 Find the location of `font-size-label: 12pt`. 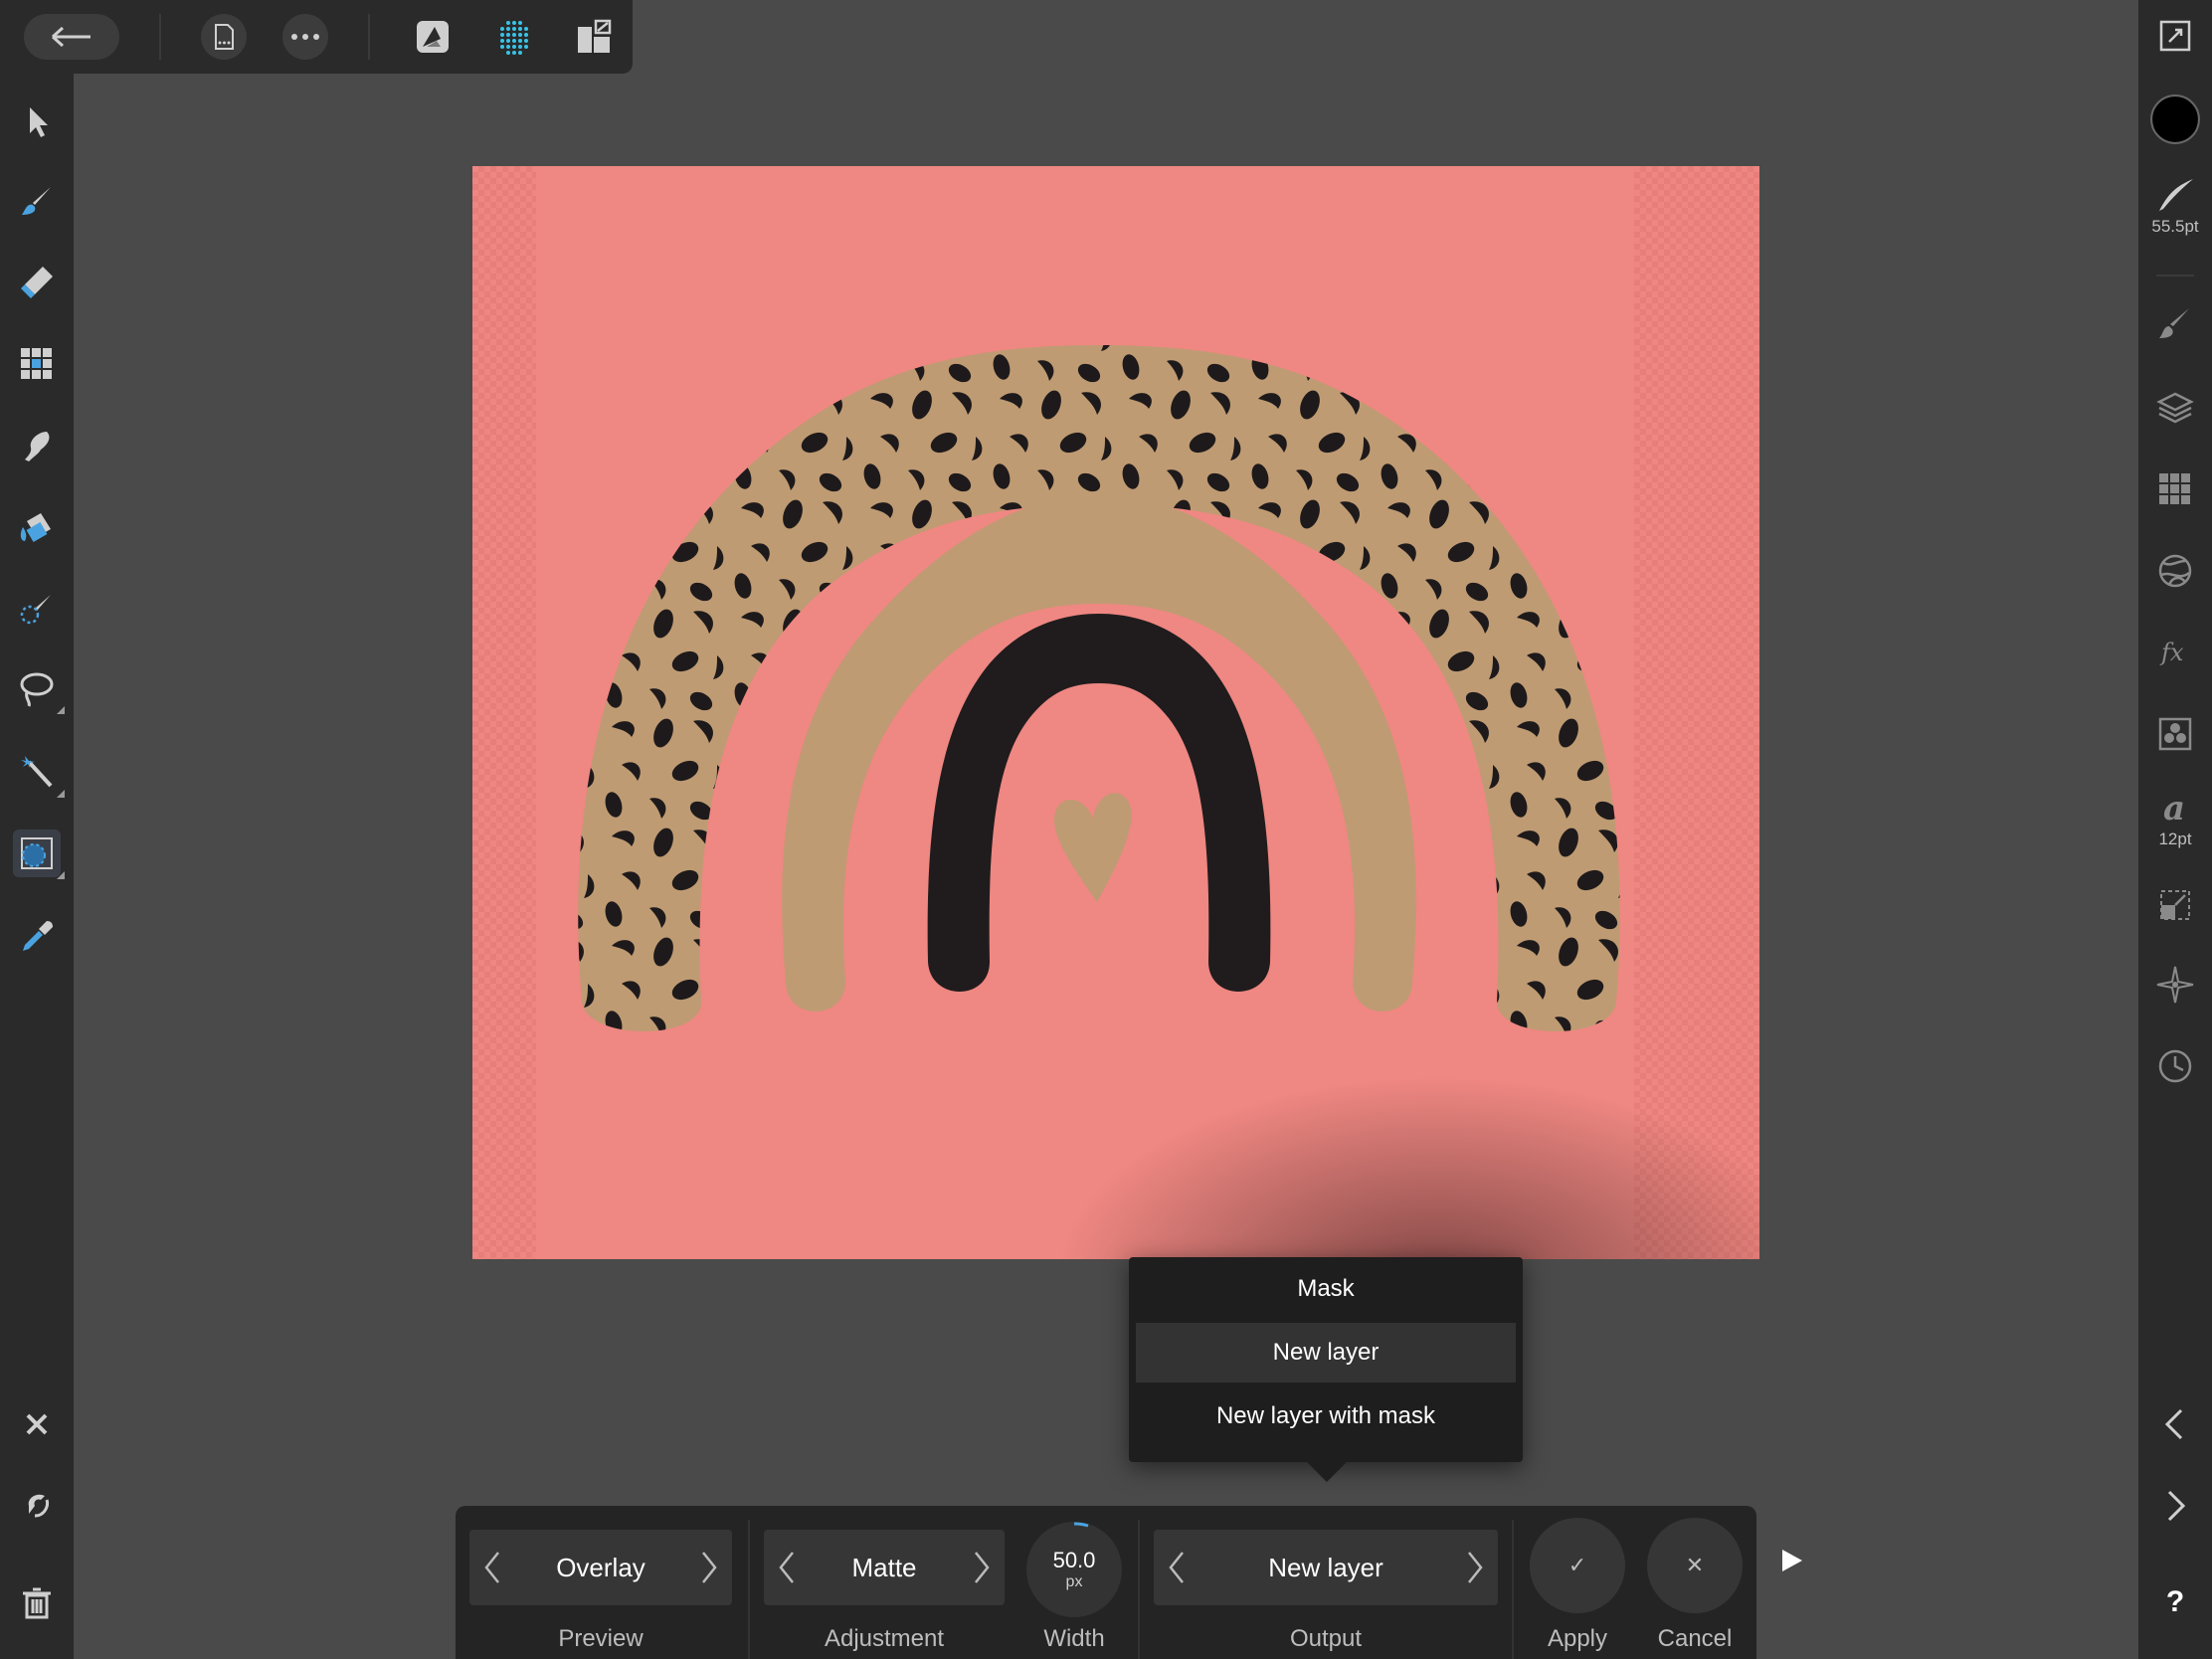

font-size-label: 12pt is located at coordinates (2175, 839).